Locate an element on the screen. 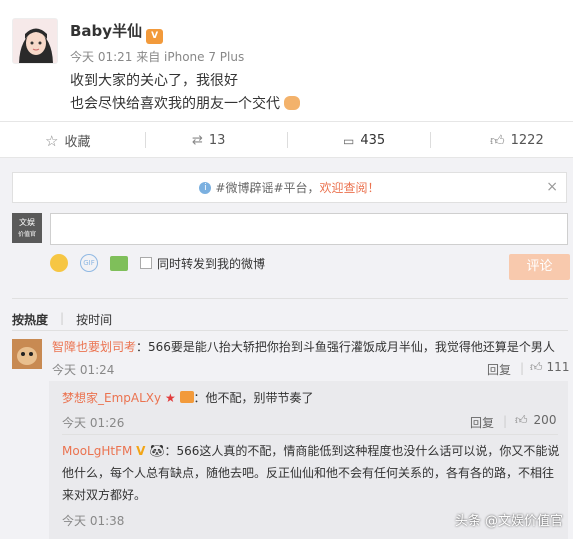 The width and height of the screenshot is (573, 539). rumor-notice: i #微博辟谣#平台， 欢迎查阅！ × is located at coordinates (289, 187).